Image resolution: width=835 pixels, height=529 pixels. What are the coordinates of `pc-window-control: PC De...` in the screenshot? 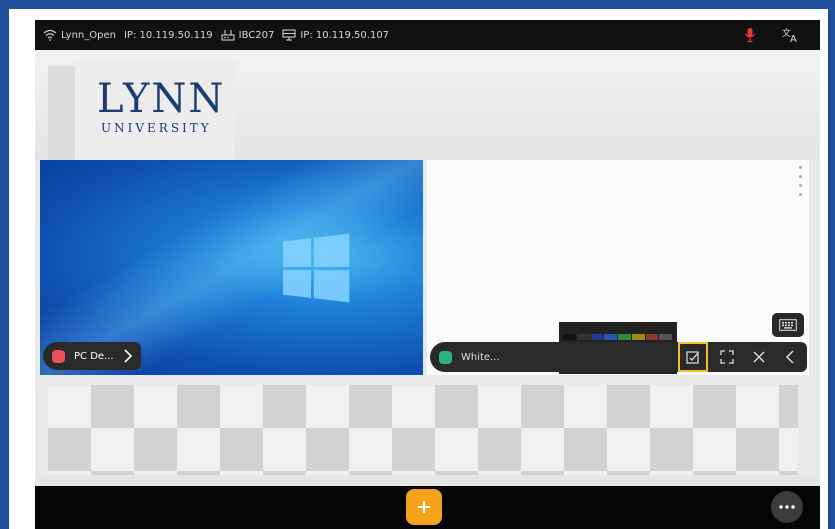 It's located at (92, 356).